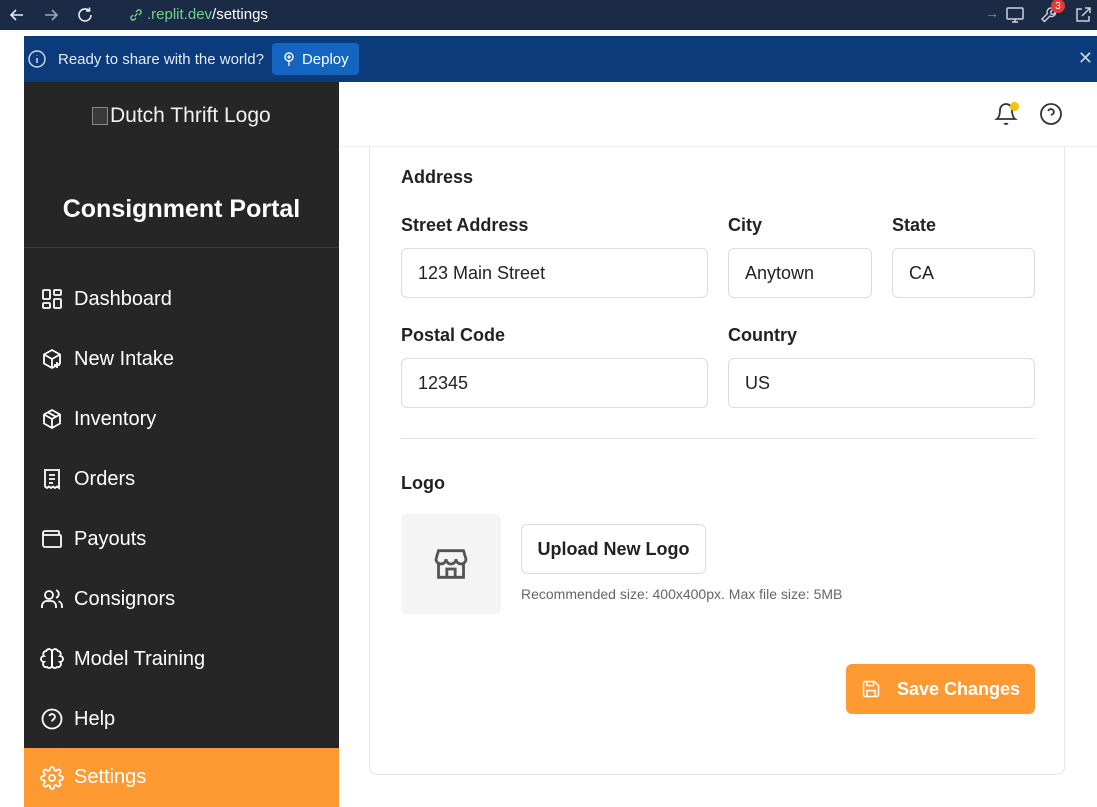 This screenshot has height=807, width=1097. Describe the element at coordinates (12, 418) in the screenshot. I see `page-edge` at that location.